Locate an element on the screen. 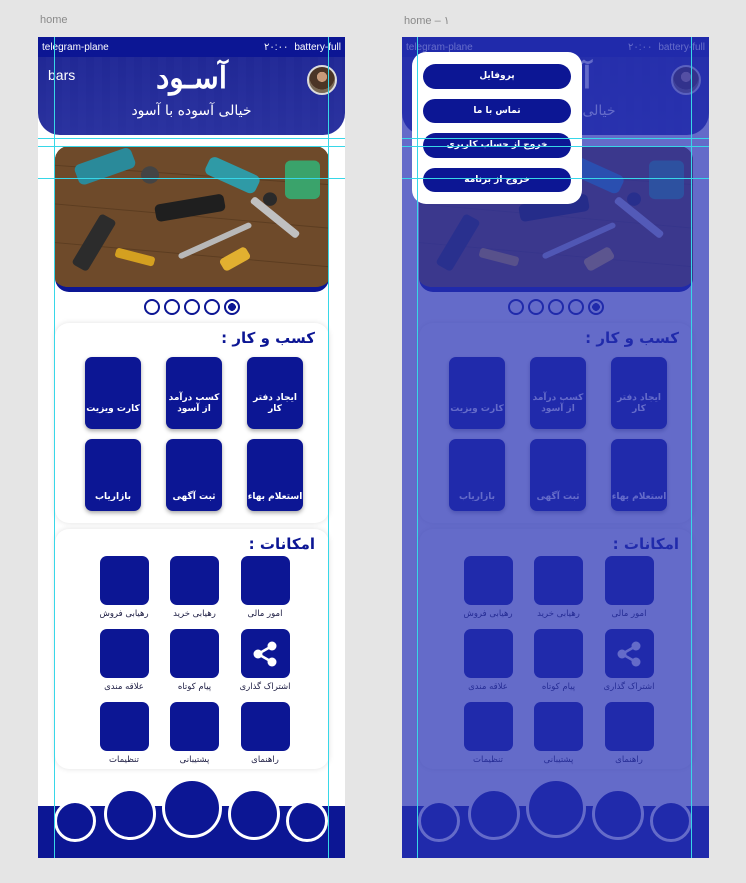 The height and width of the screenshot is (883, 746). facility-label: پشتیبانی is located at coordinates (194, 760).